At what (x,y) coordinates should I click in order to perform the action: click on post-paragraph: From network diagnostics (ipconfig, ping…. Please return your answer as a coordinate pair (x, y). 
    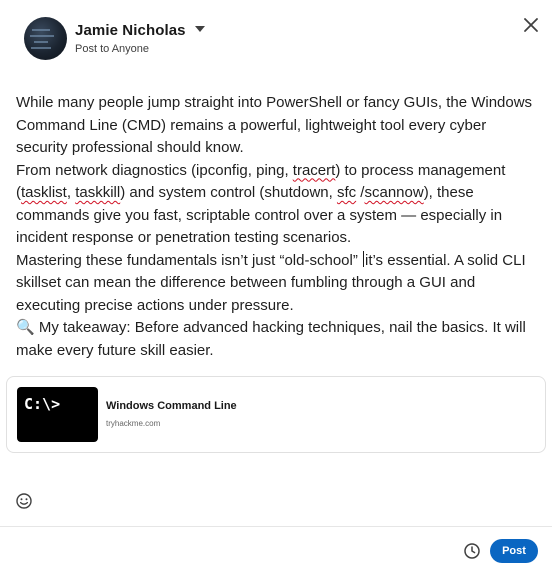
    Looking at the image, I should click on (261, 204).